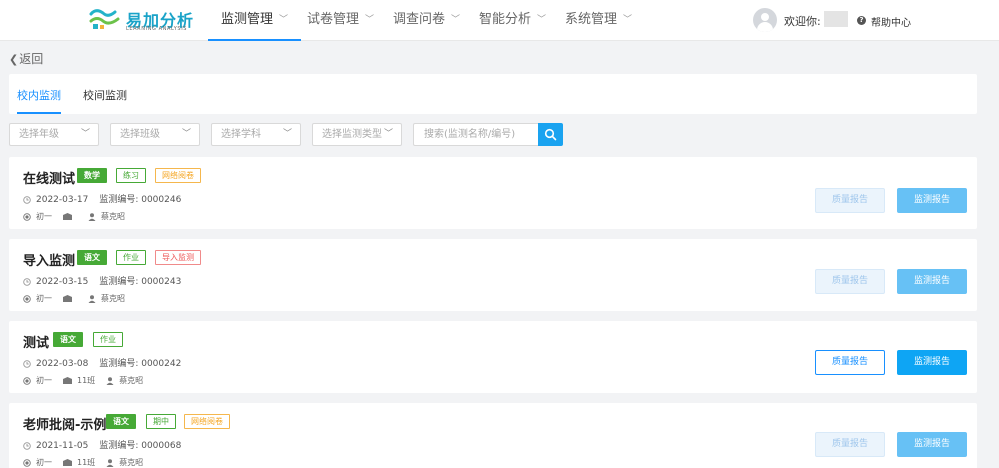  Describe the element at coordinates (493, 94) in the screenshot. I see `monitor-tabs: 校内监测 校间监测` at that location.